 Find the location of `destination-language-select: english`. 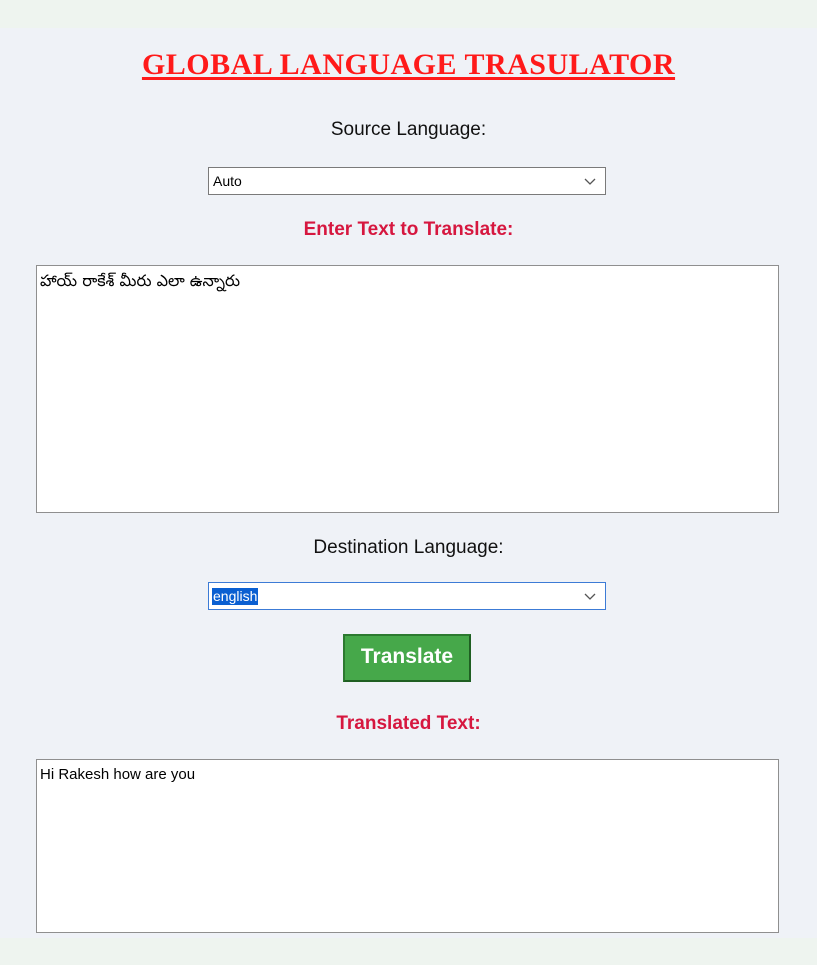

destination-language-select: english is located at coordinates (407, 596).